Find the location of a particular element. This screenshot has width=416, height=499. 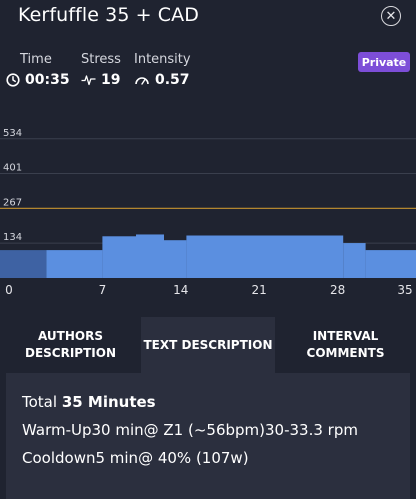

private-badge: Private is located at coordinates (384, 62).